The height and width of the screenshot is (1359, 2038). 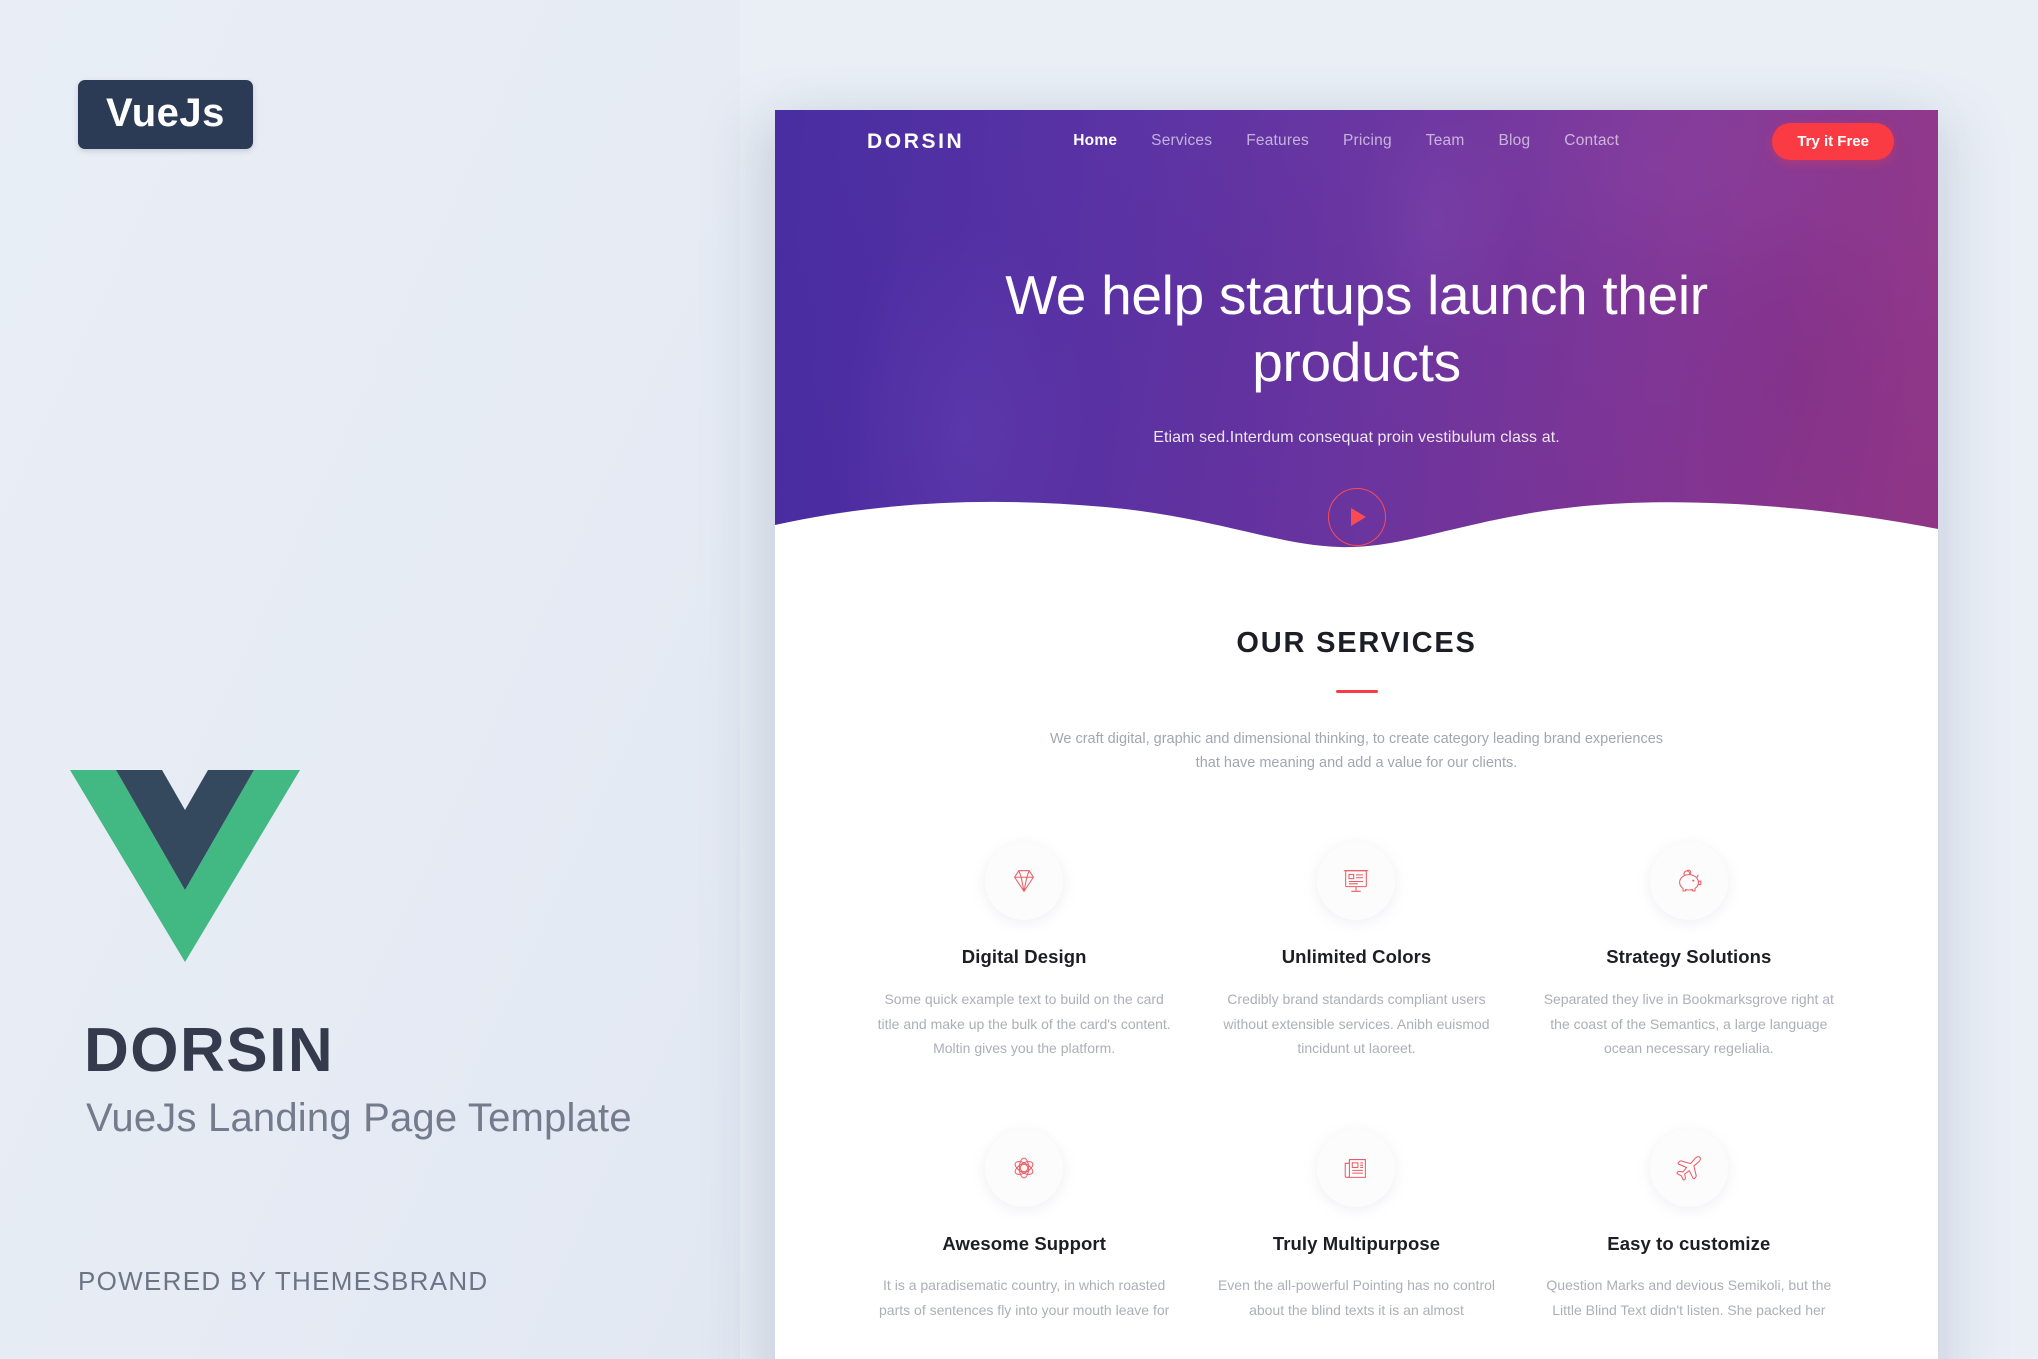 What do you see at coordinates (1356, 643) in the screenshot?
I see `services-heading: OUR SERVICES` at bounding box center [1356, 643].